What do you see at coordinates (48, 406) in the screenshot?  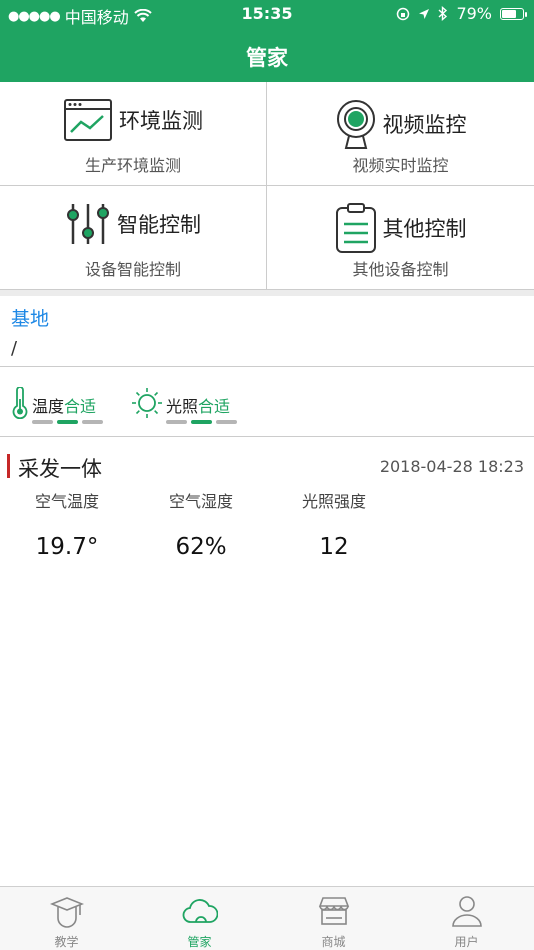 I see `indicator-label: 温度` at bounding box center [48, 406].